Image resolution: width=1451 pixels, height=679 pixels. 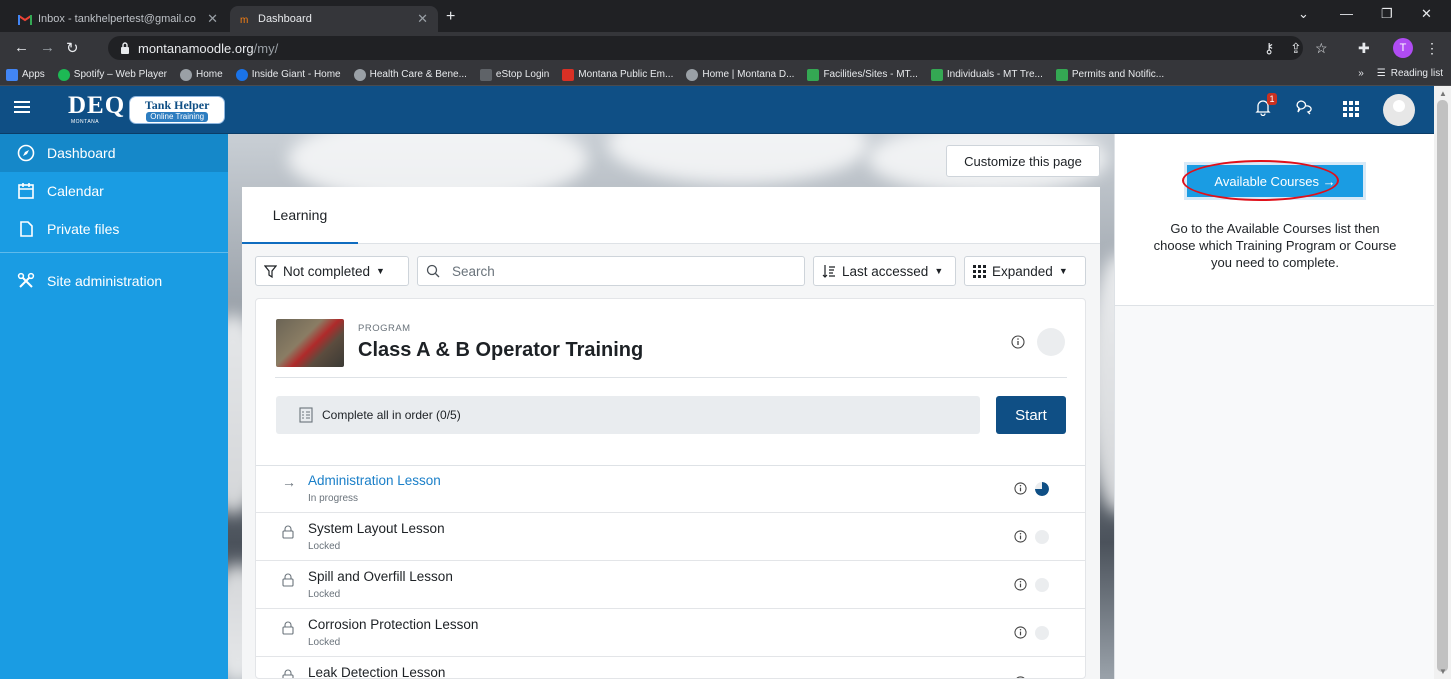 I want to click on url-path: /my/, so click(x=266, y=48).